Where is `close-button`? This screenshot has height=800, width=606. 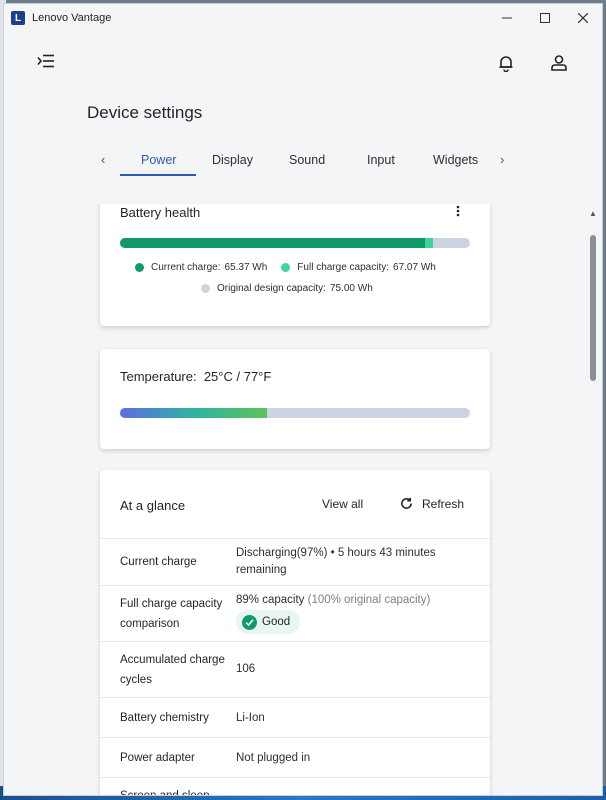 close-button is located at coordinates (583, 18).